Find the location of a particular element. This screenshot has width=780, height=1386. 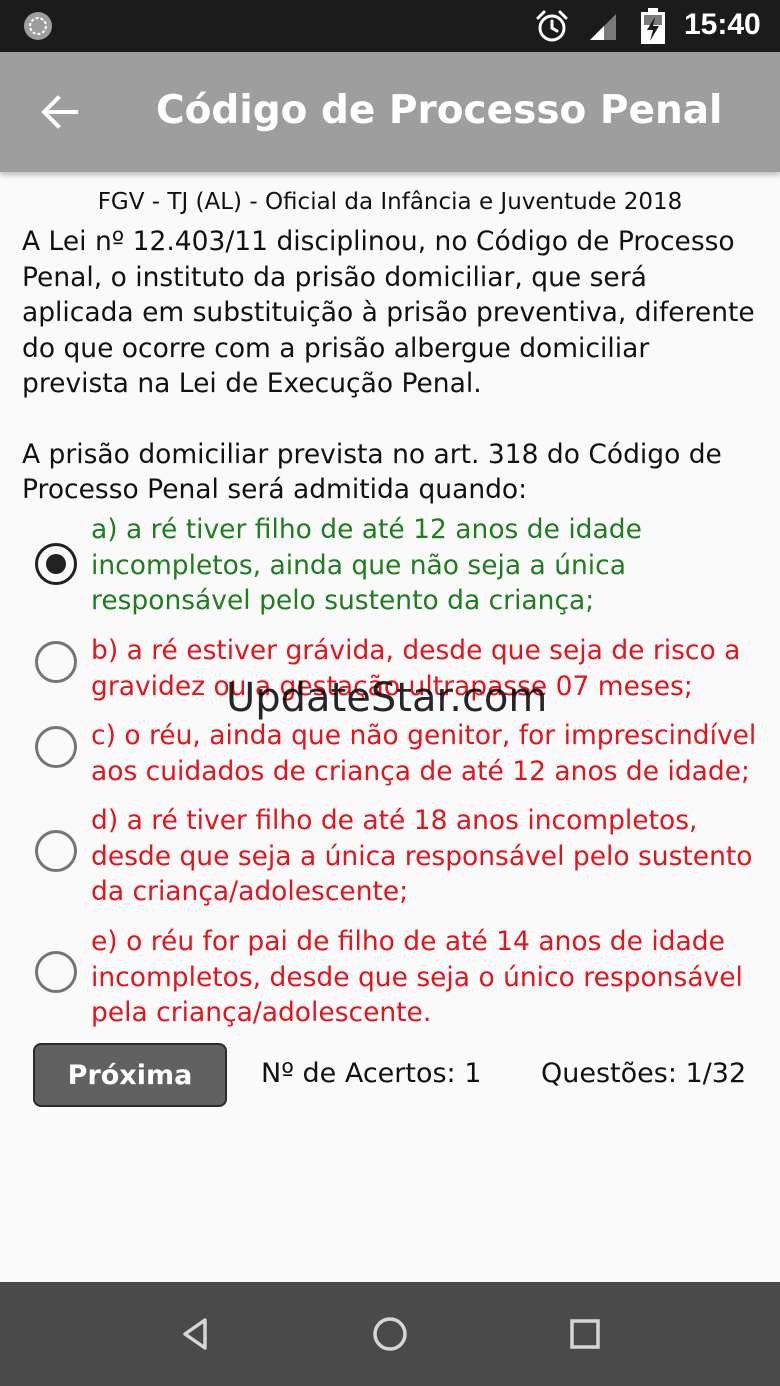

nav-home-button is located at coordinates (390, 1334).